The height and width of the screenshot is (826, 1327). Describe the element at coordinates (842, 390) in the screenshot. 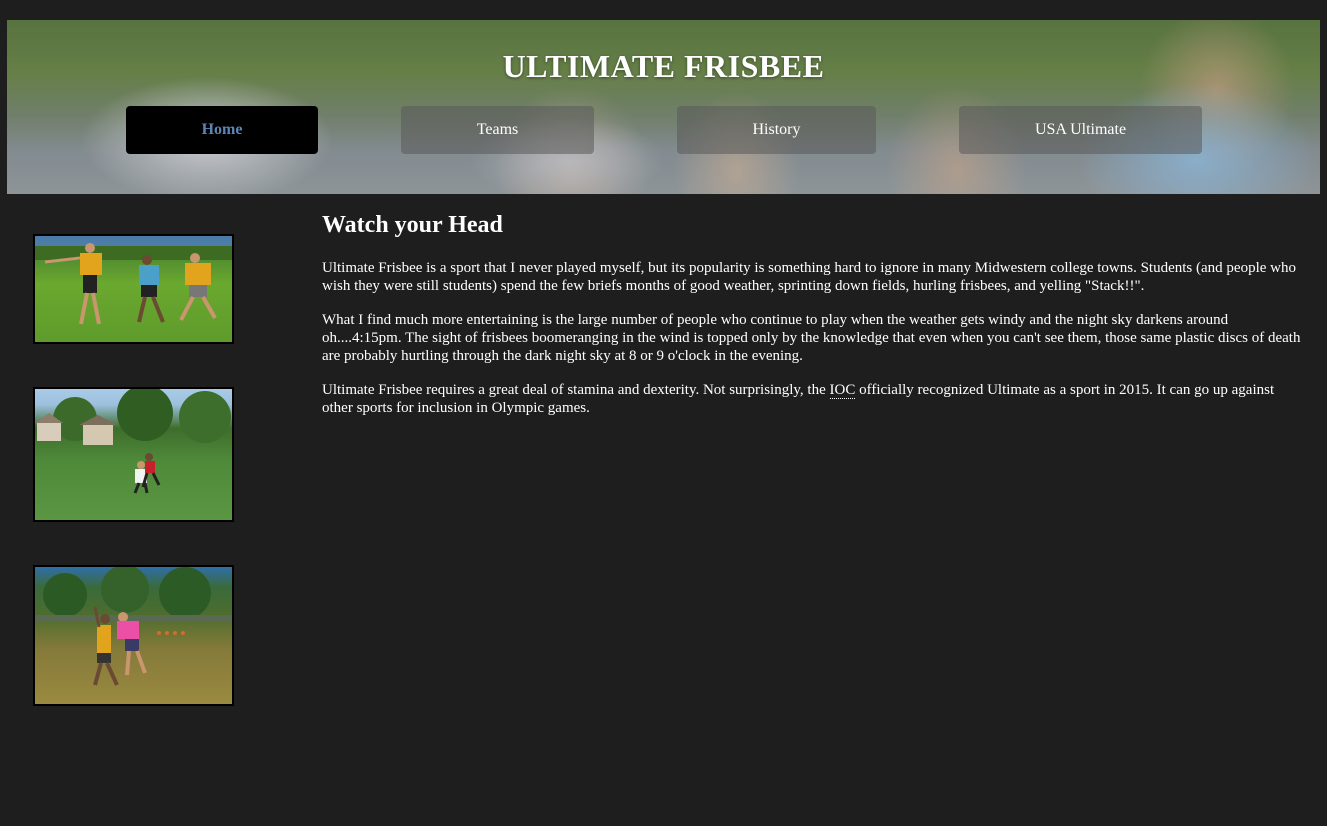

I see `ioc-abbreviation: IOC` at that location.